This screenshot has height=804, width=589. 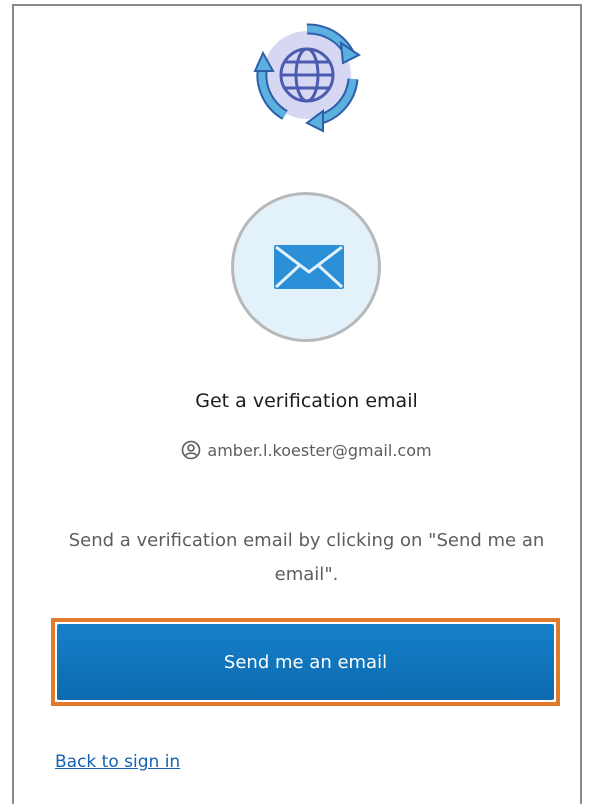 I want to click on globe-logo-icon, so click(x=308, y=75).